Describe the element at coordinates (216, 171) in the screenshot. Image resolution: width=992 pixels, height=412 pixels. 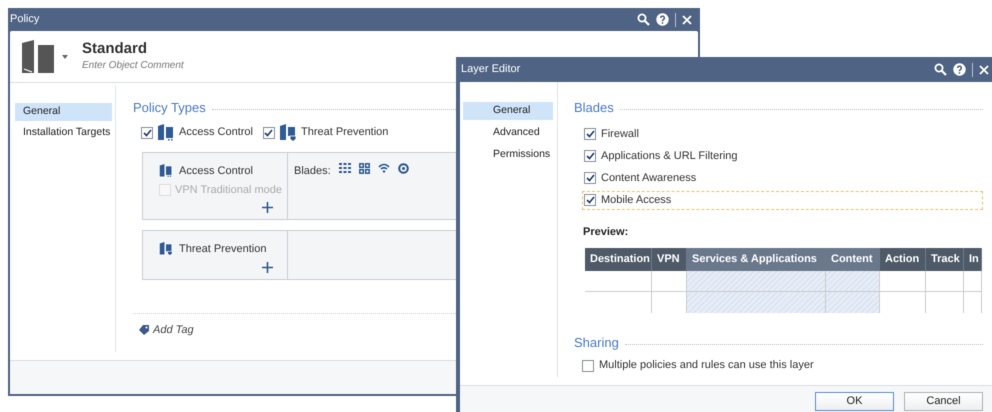
I see `card-title: Access Control` at that location.